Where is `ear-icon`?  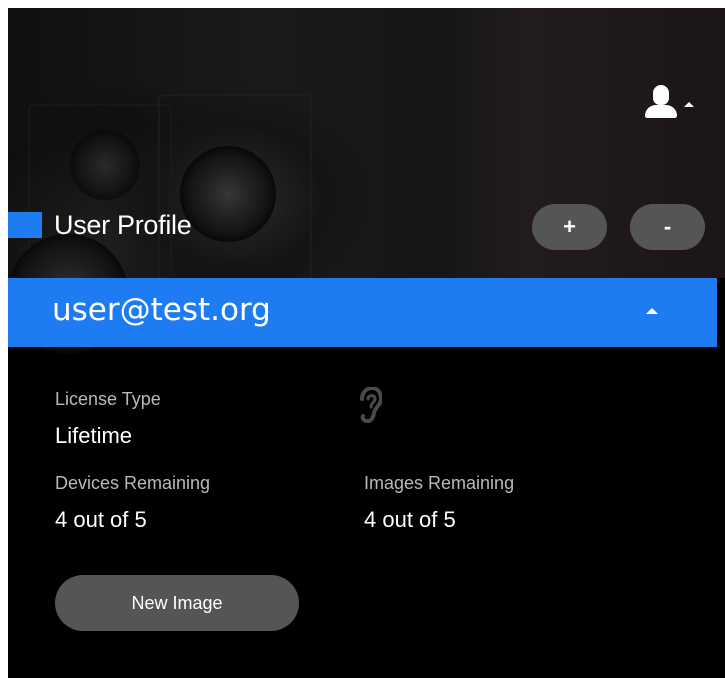
ear-icon is located at coordinates (371, 405).